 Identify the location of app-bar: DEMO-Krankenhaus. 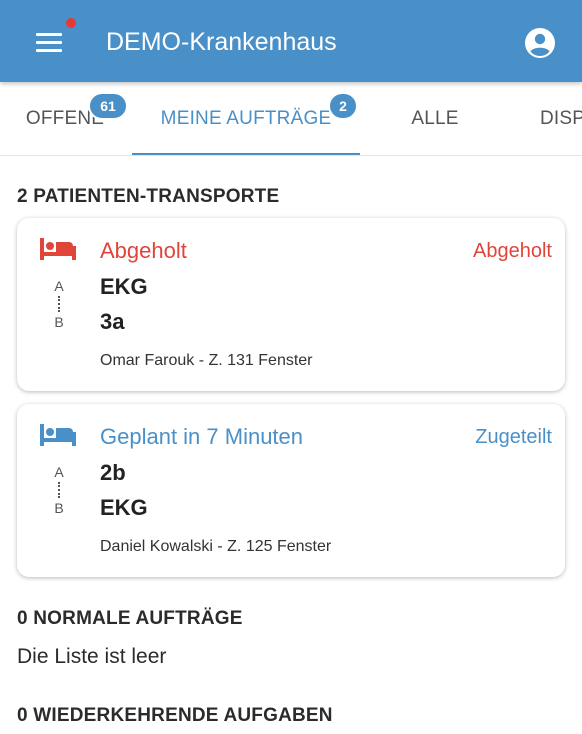
(291, 41).